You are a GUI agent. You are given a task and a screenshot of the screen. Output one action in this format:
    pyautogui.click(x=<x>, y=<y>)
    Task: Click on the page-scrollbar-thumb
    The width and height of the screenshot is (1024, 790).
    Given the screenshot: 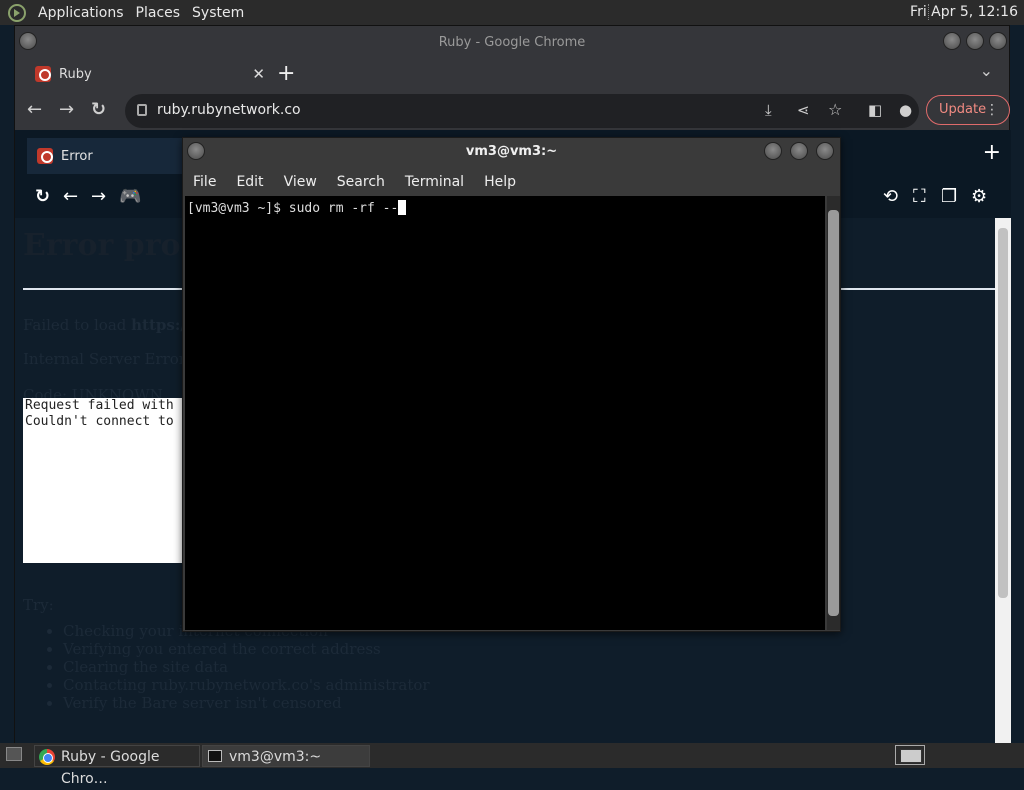 What is the action you would take?
    pyautogui.click(x=1003, y=413)
    